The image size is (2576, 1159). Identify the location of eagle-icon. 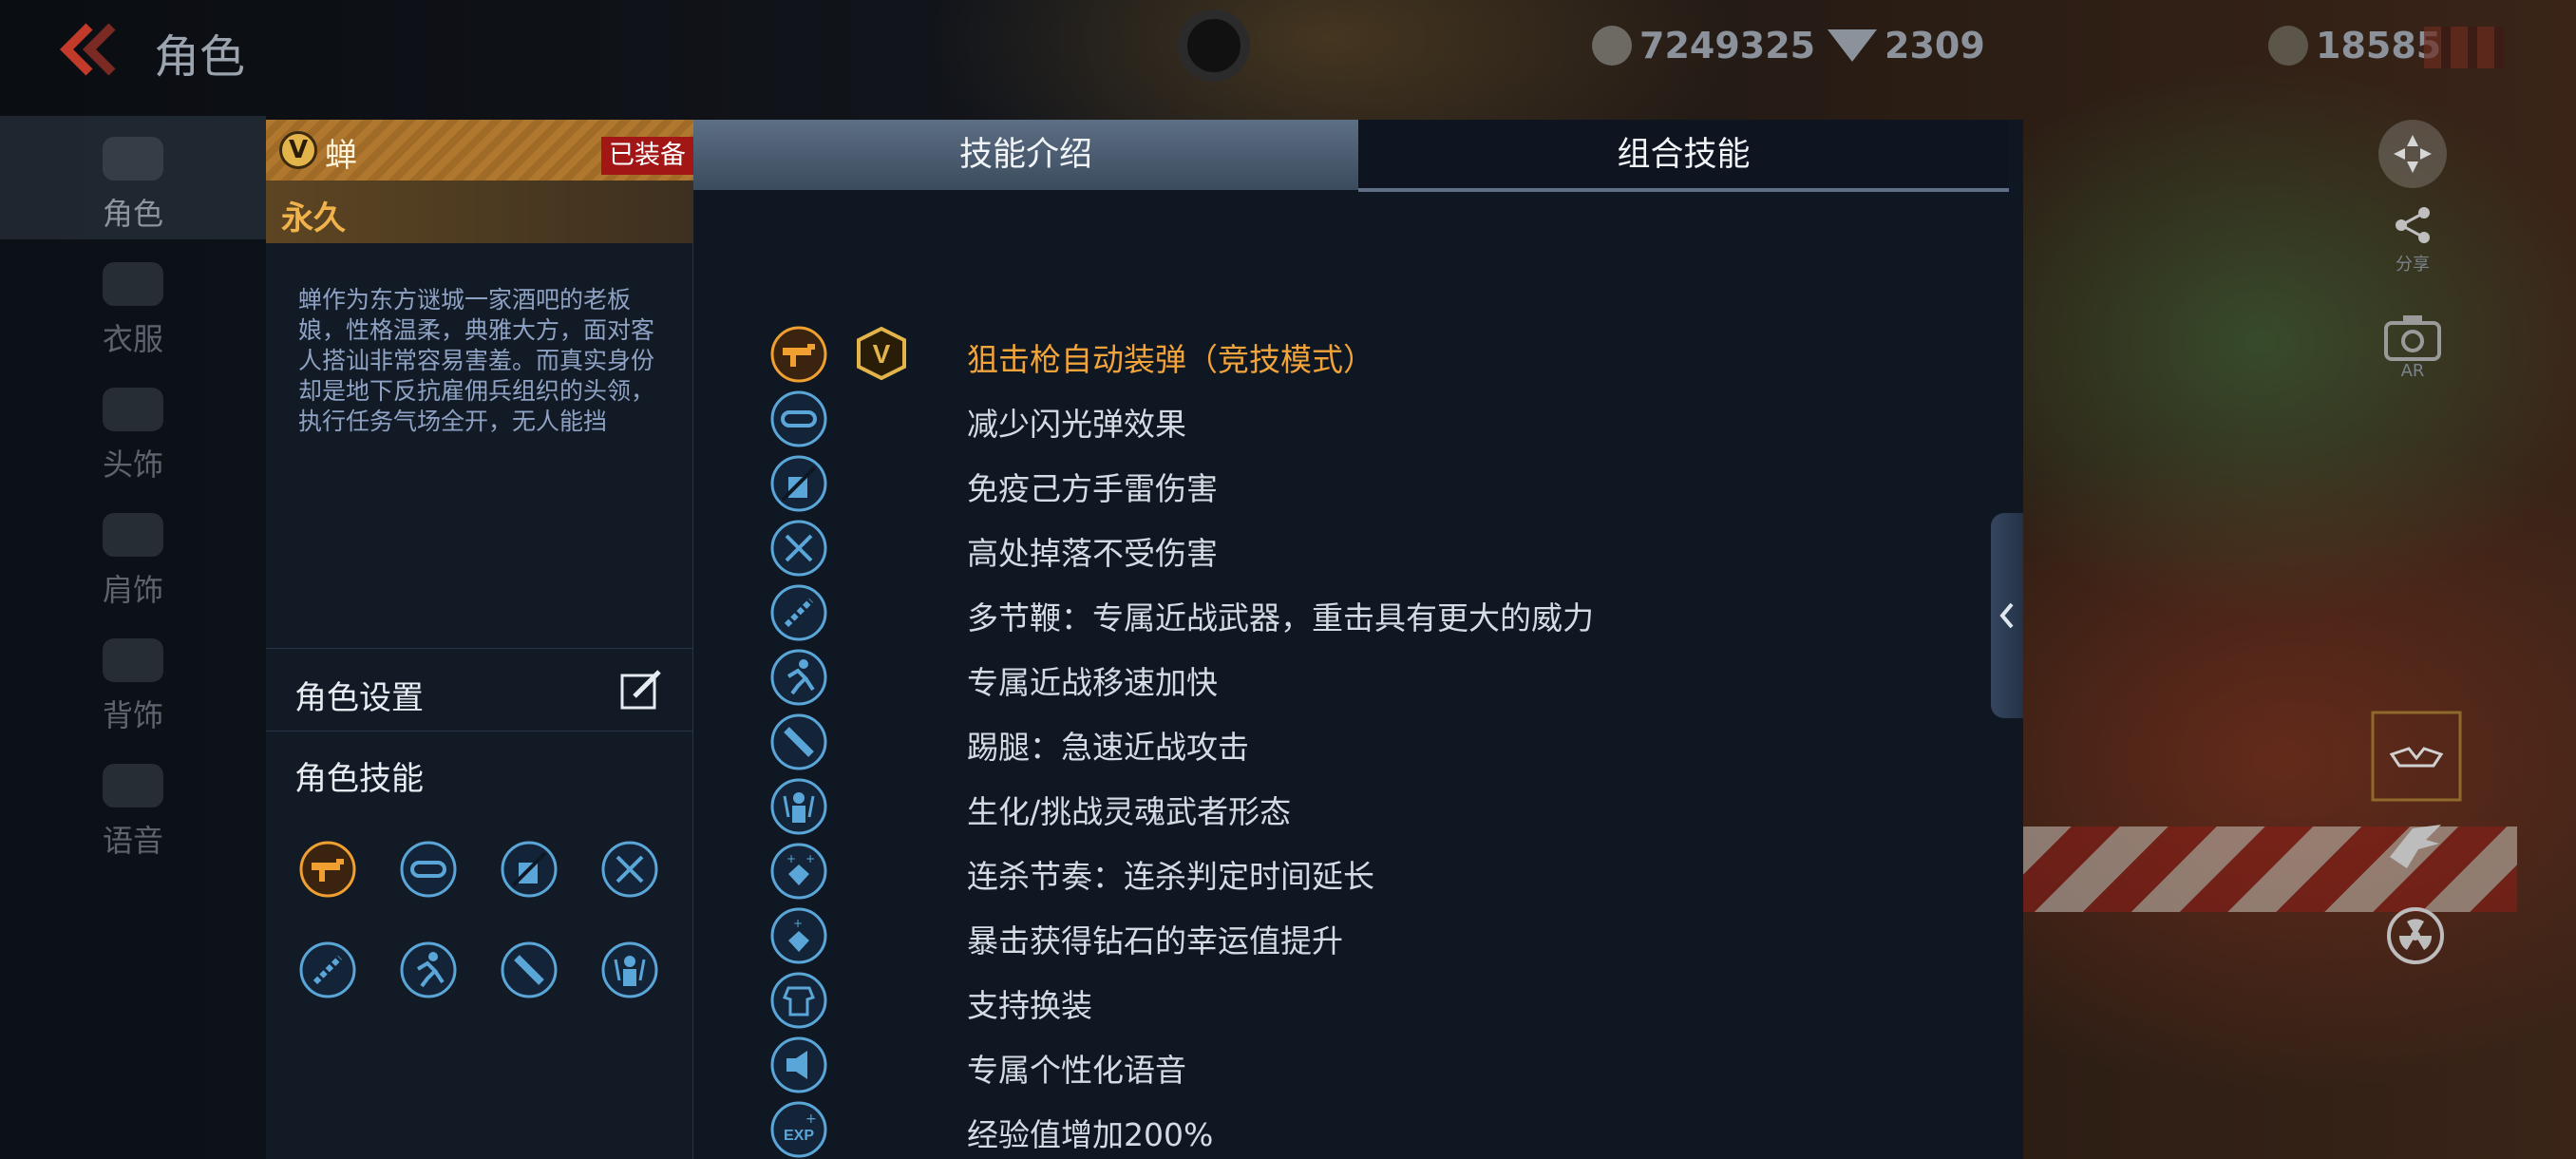
(2415, 845).